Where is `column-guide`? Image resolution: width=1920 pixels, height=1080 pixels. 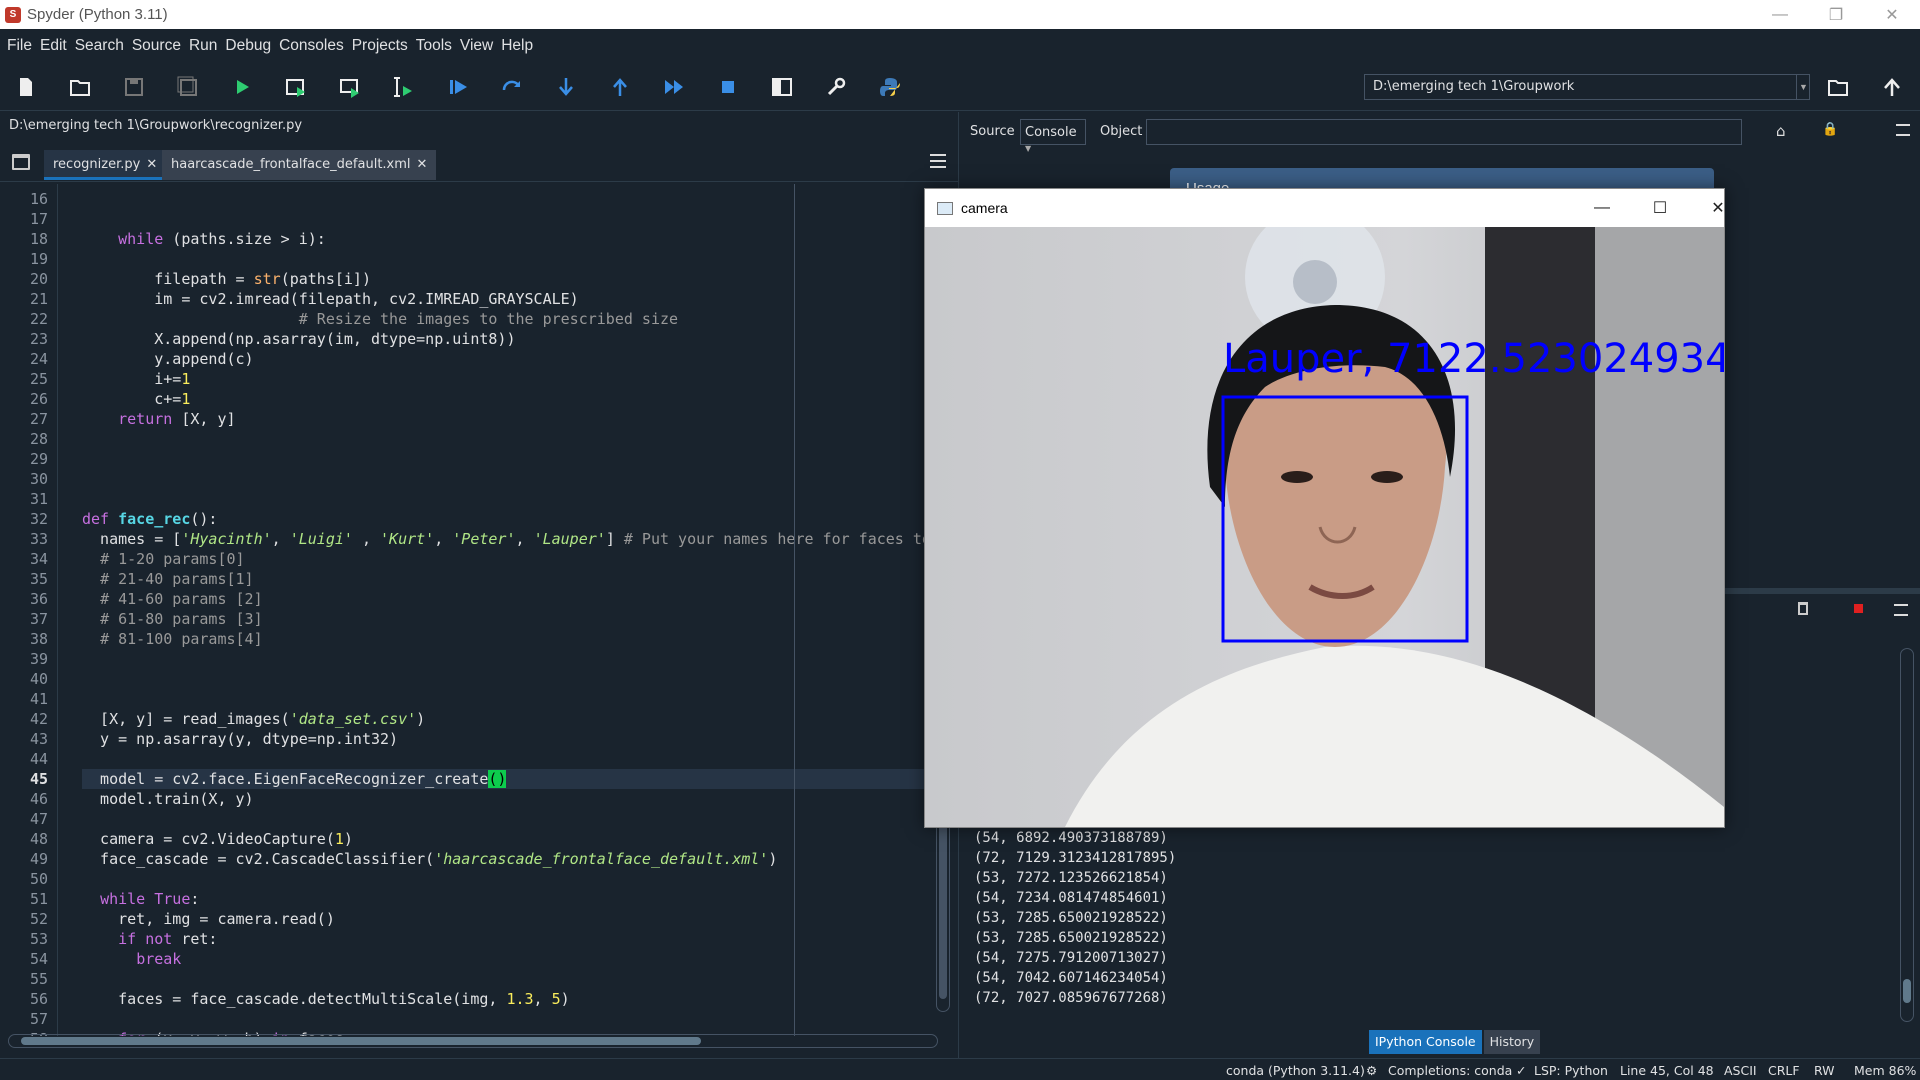
column-guide is located at coordinates (794, 610).